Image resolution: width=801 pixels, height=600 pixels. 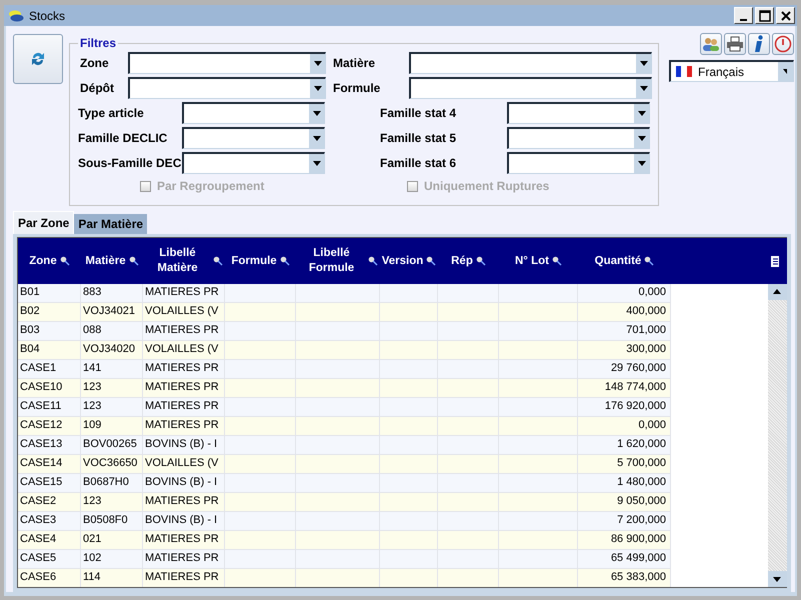 What do you see at coordinates (462, 261) in the screenshot?
I see `column-header: Rép` at bounding box center [462, 261].